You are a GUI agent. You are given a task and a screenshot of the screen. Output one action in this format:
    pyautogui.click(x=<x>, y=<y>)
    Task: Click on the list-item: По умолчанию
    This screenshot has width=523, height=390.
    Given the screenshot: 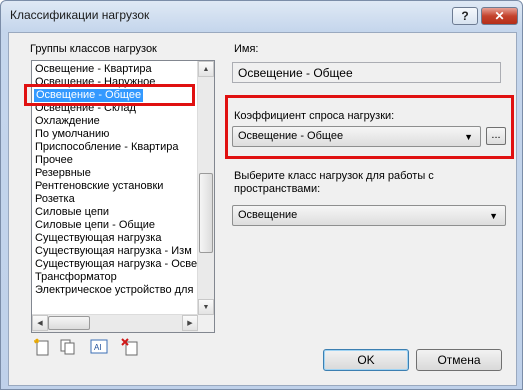 What is the action you would take?
    pyautogui.click(x=72, y=134)
    